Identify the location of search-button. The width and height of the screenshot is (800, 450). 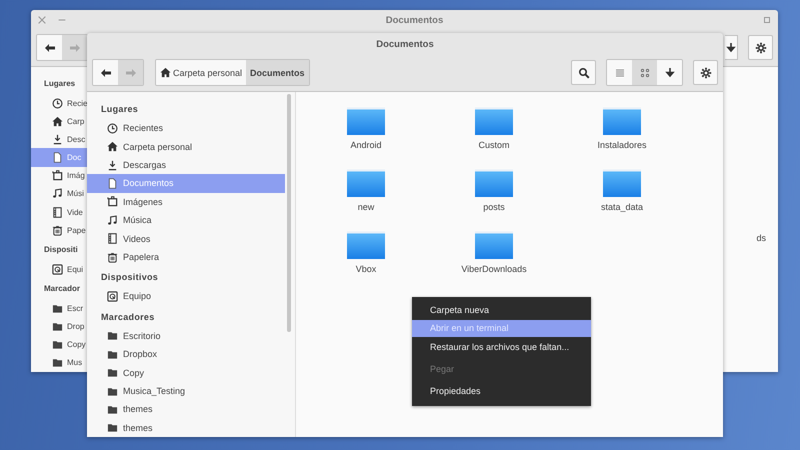
(583, 72).